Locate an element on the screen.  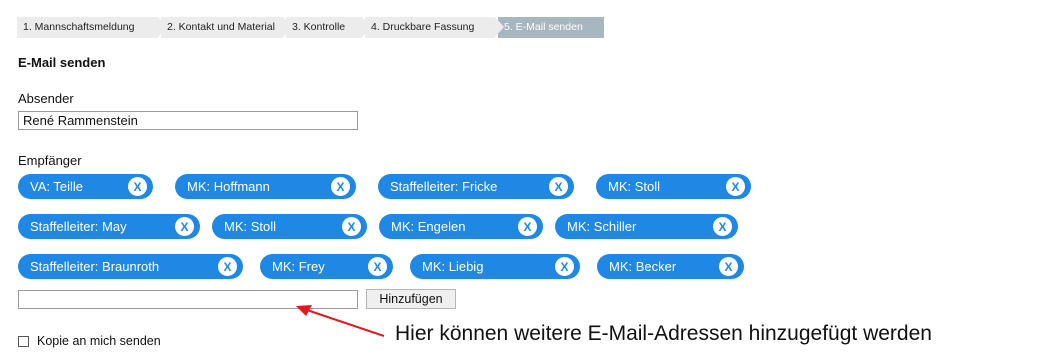
copy-to-me-label: Kopie an mich senden is located at coordinates (99, 341).